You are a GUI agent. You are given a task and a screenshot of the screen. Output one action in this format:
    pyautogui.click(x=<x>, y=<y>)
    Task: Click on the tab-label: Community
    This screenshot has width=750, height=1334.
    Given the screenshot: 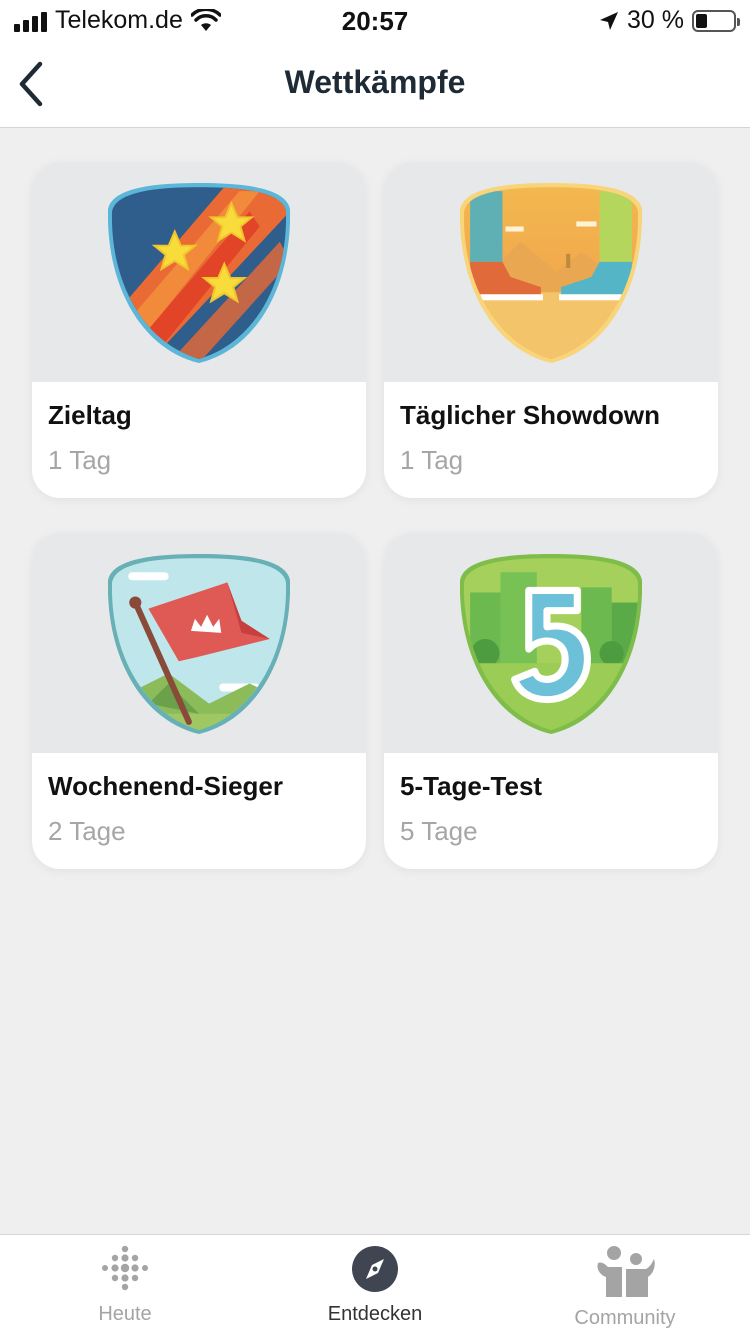 What is the action you would take?
    pyautogui.click(x=625, y=1318)
    